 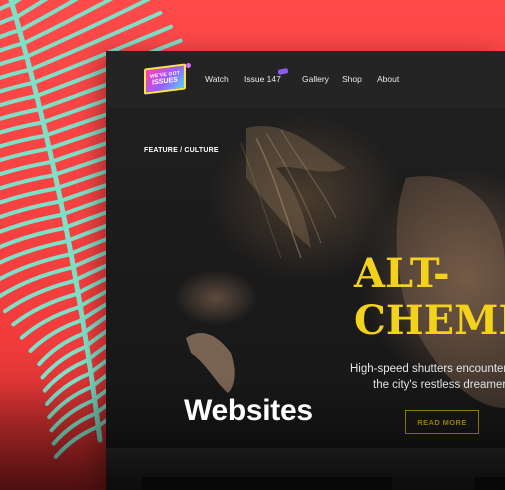 I want to click on nav-about: About, so click(x=388, y=79).